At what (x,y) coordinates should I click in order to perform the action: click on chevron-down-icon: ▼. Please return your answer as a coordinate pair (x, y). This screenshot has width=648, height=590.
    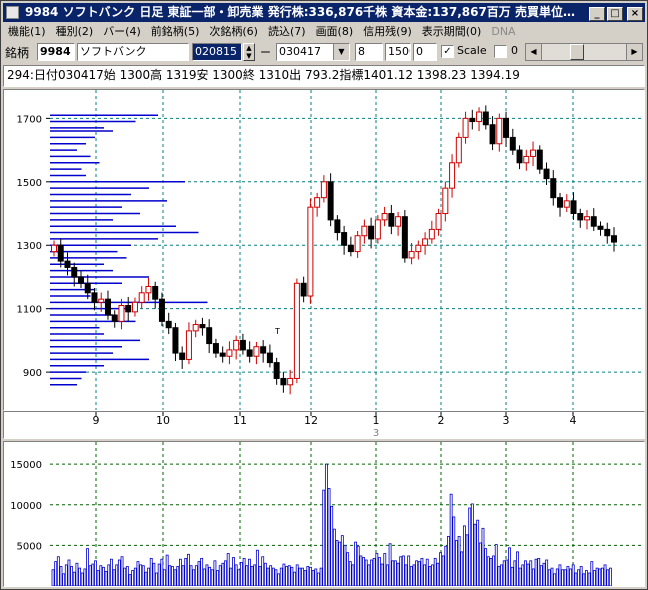
    Looking at the image, I should click on (341, 52).